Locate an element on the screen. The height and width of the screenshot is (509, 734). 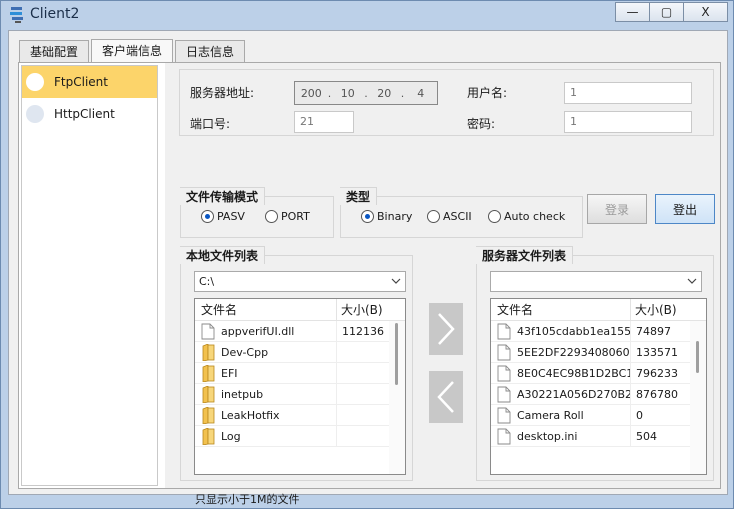
server-col-size: 大小(B) is located at coordinates (654, 309).